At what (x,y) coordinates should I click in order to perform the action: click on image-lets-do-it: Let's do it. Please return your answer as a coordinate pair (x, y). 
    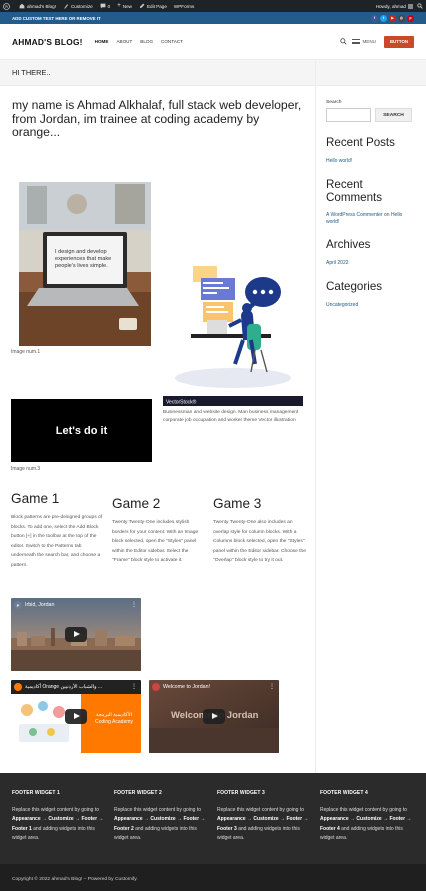
    Looking at the image, I should click on (81, 430).